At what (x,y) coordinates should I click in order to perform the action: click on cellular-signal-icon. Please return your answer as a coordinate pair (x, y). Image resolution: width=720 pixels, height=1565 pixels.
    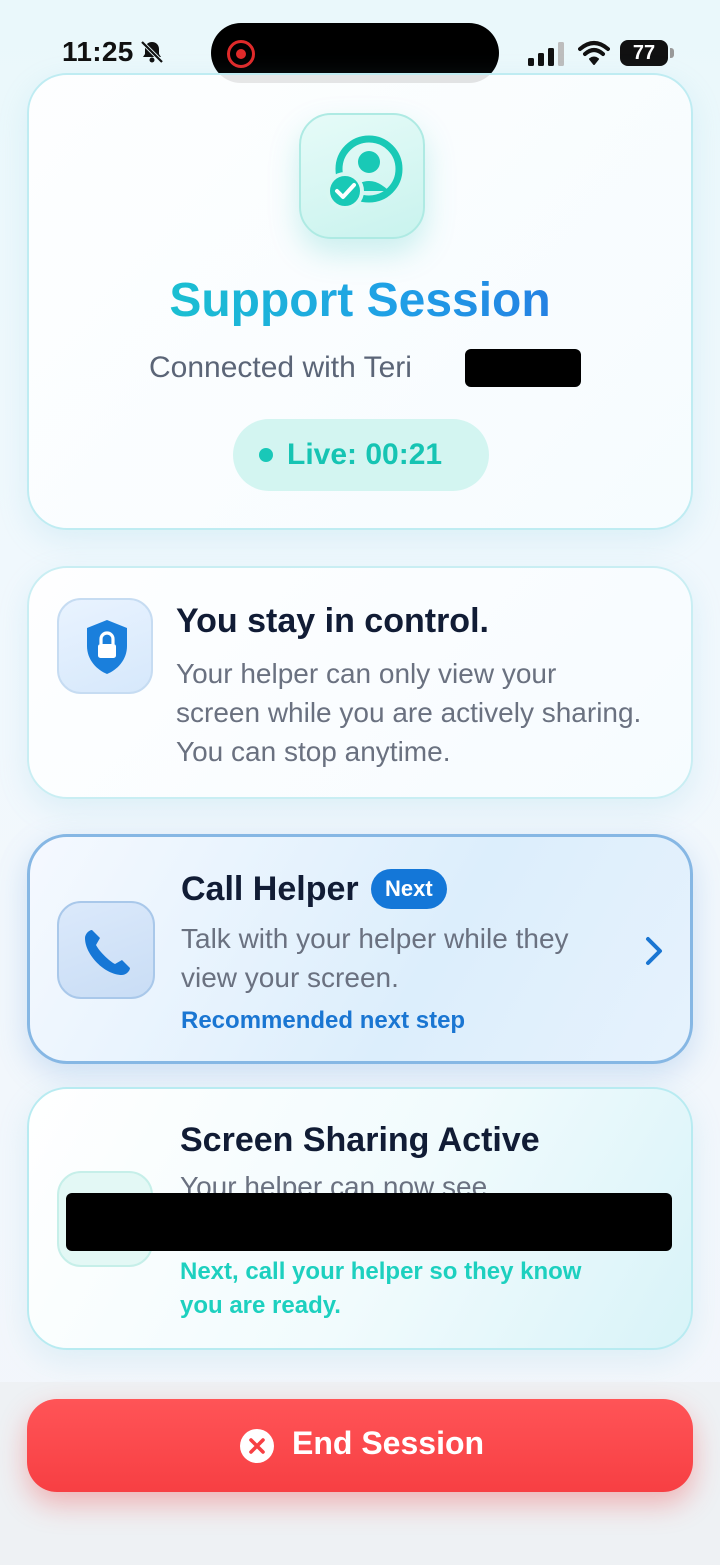
    Looking at the image, I should click on (546, 54).